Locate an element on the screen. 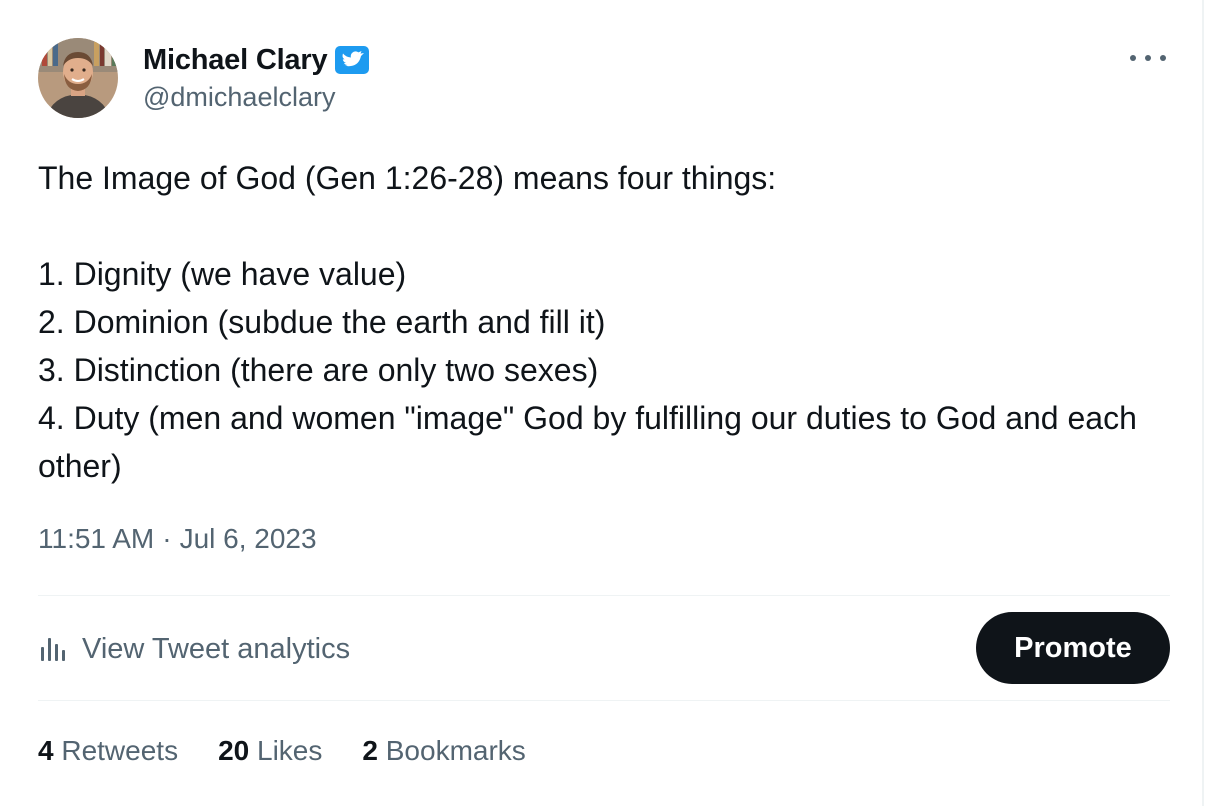 This screenshot has width=1210, height=806. engagement-stats: 4 Retweets 20 Likes 2 Bookmarks is located at coordinates (282, 751).